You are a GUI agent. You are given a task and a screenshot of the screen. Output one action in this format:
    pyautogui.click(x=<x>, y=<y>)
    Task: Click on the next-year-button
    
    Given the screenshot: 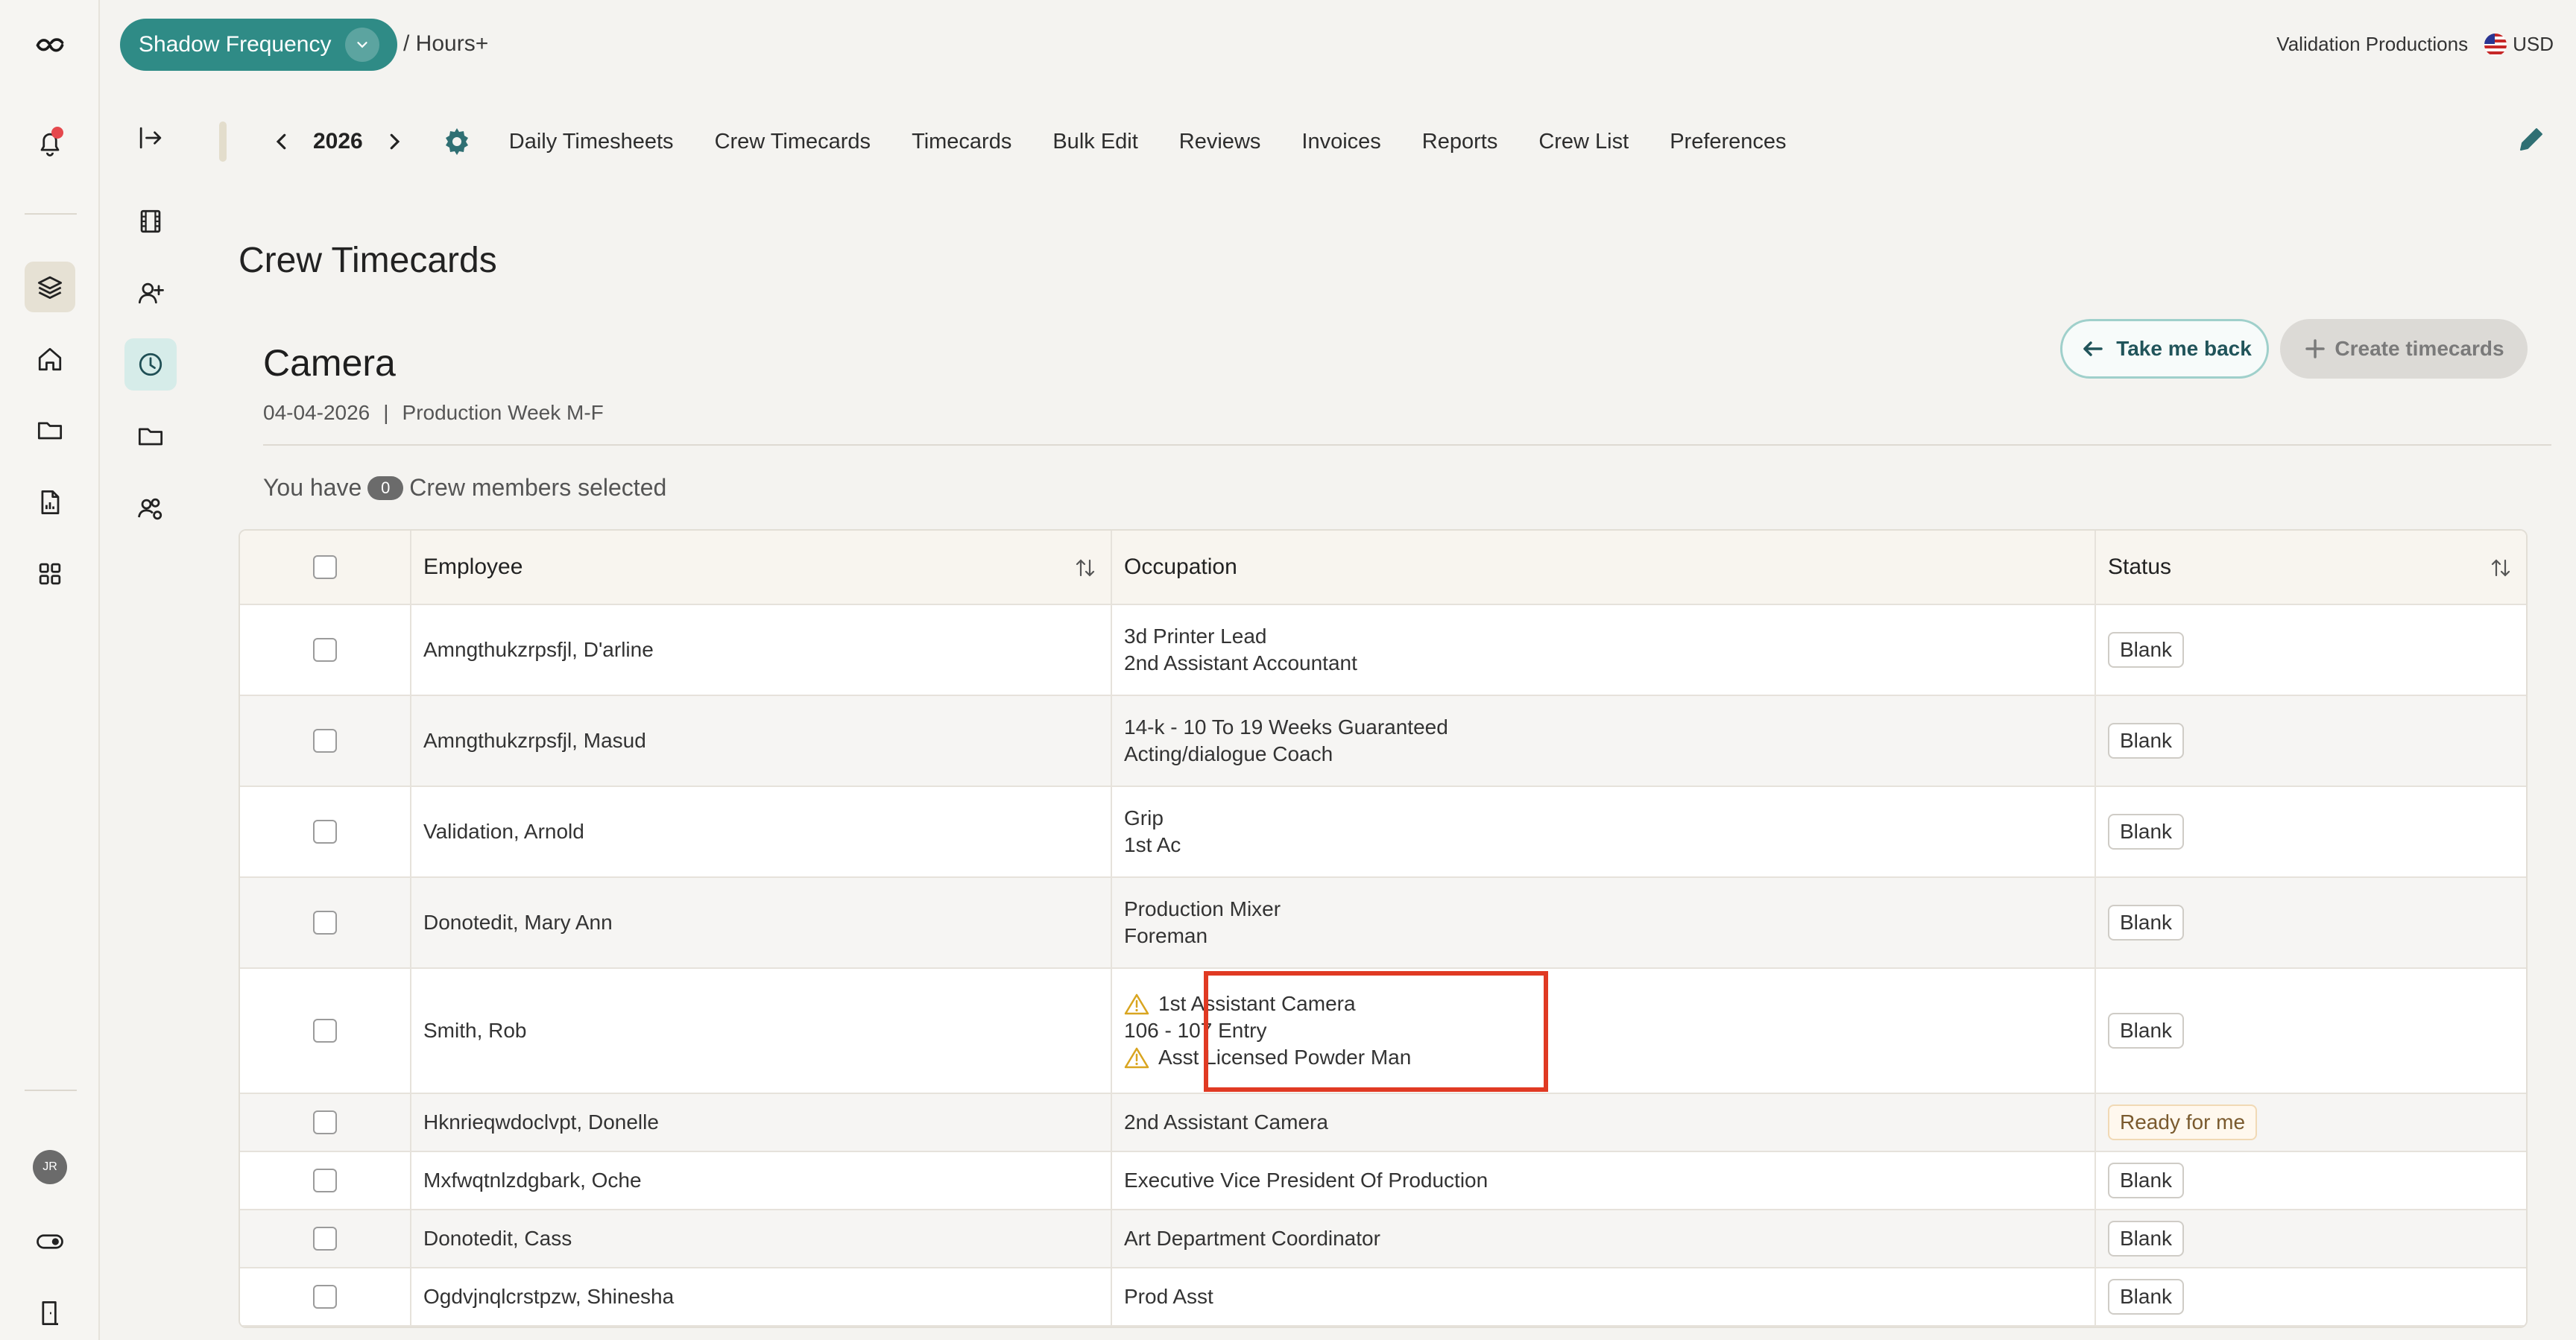 What is the action you would take?
    pyautogui.click(x=394, y=142)
    